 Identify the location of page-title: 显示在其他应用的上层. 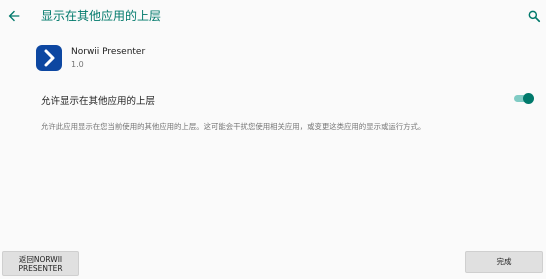
(101, 16).